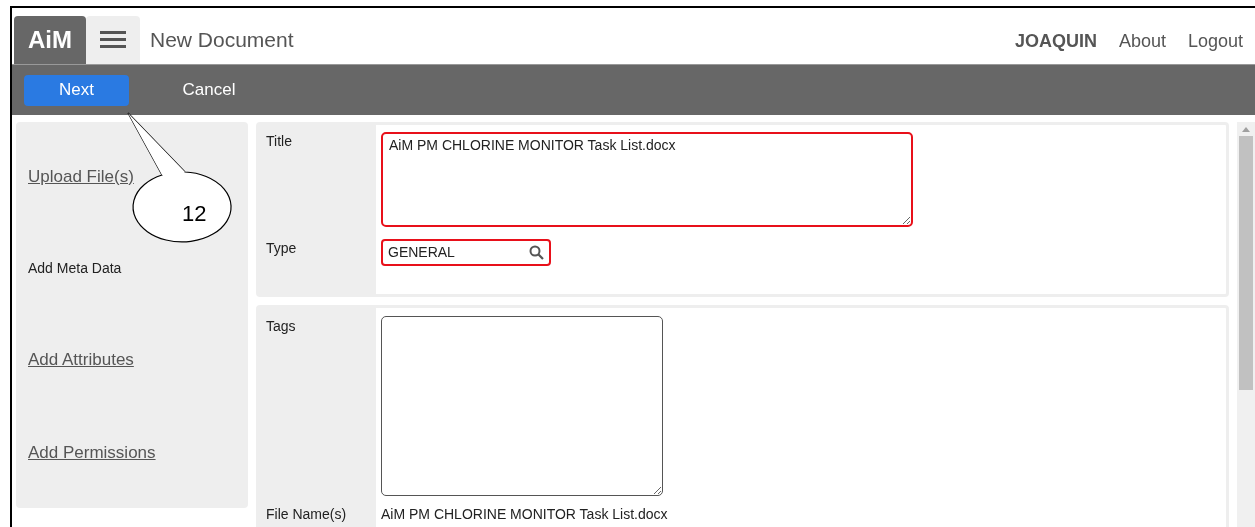 This screenshot has width=1255, height=527. What do you see at coordinates (92, 453) in the screenshot?
I see `step-link: Add Permissions` at bounding box center [92, 453].